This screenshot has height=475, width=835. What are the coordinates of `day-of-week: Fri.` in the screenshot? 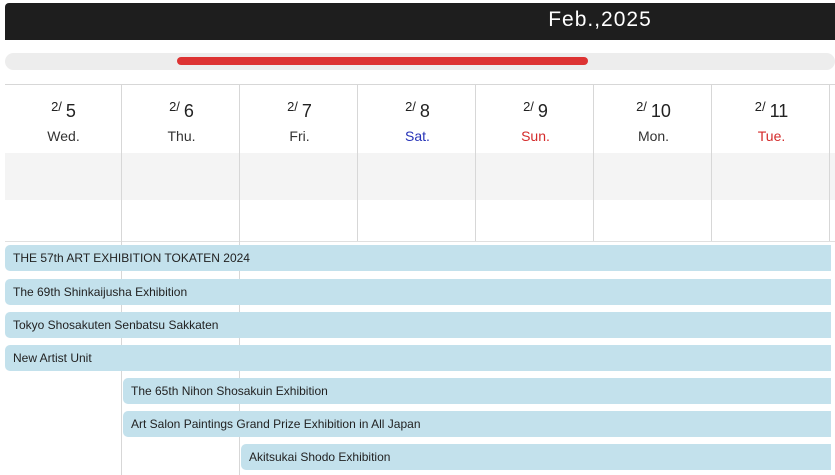 It's located at (299, 136).